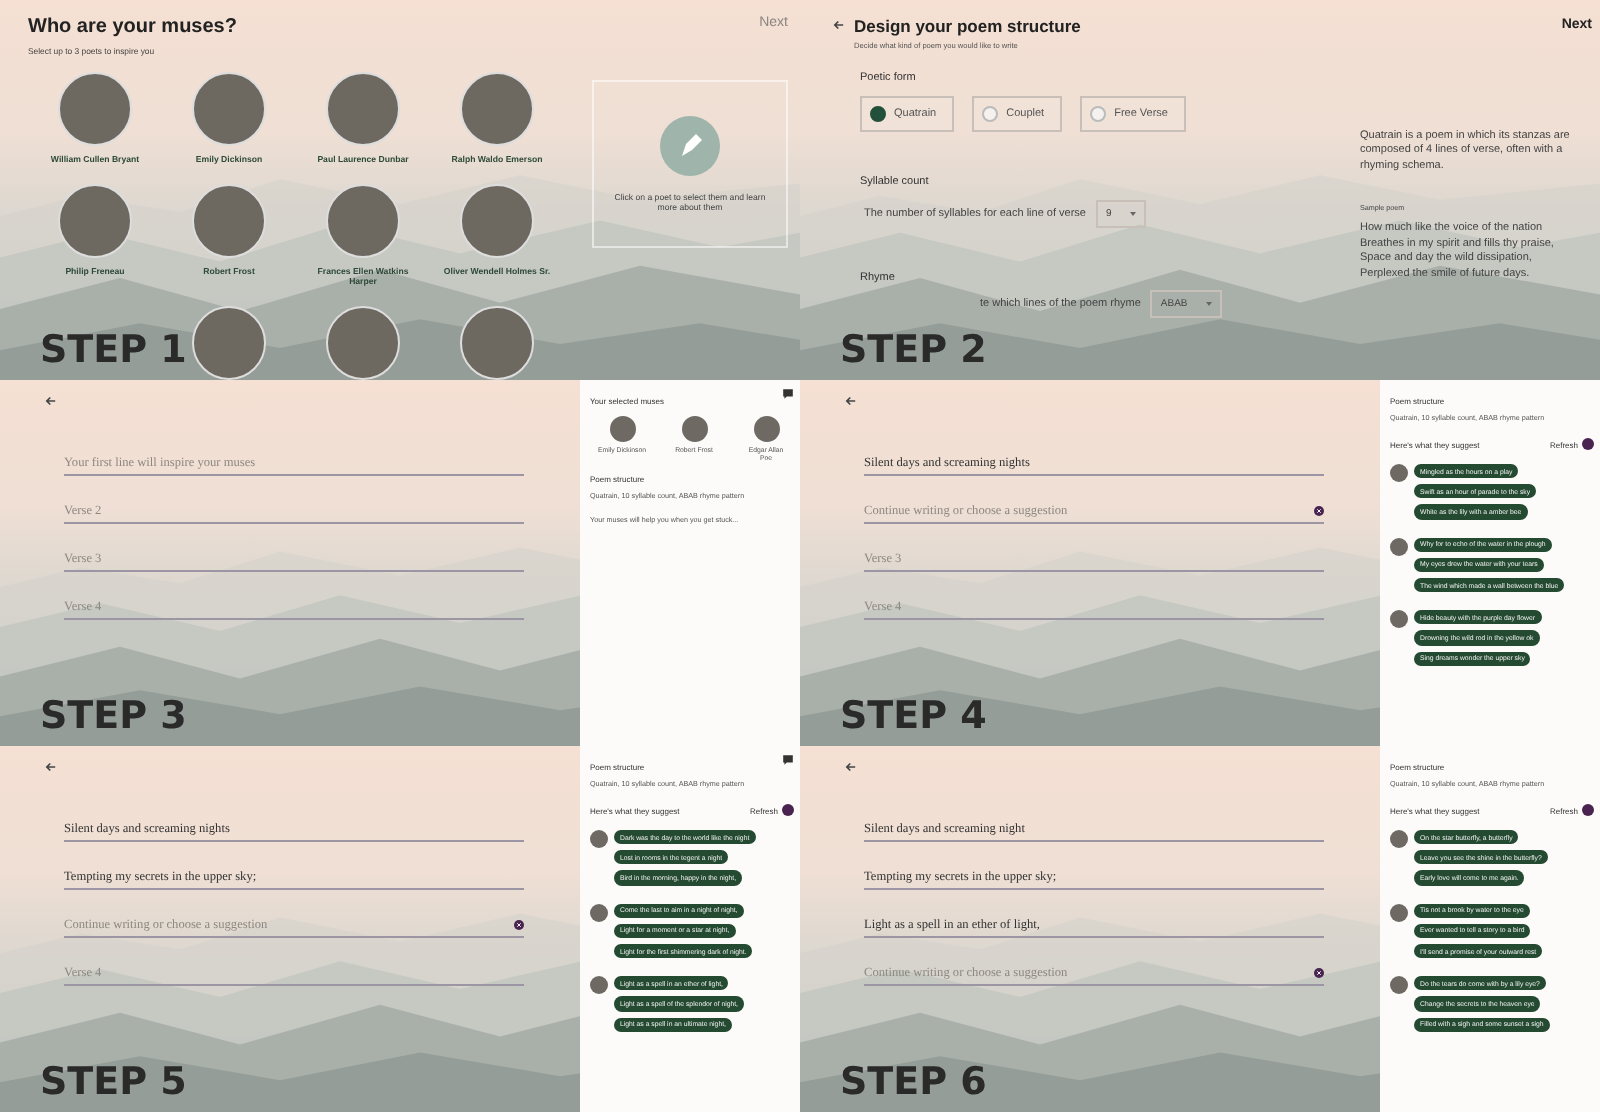 This screenshot has width=1600, height=1112. I want to click on step-label: STEP 6, so click(913, 1082).